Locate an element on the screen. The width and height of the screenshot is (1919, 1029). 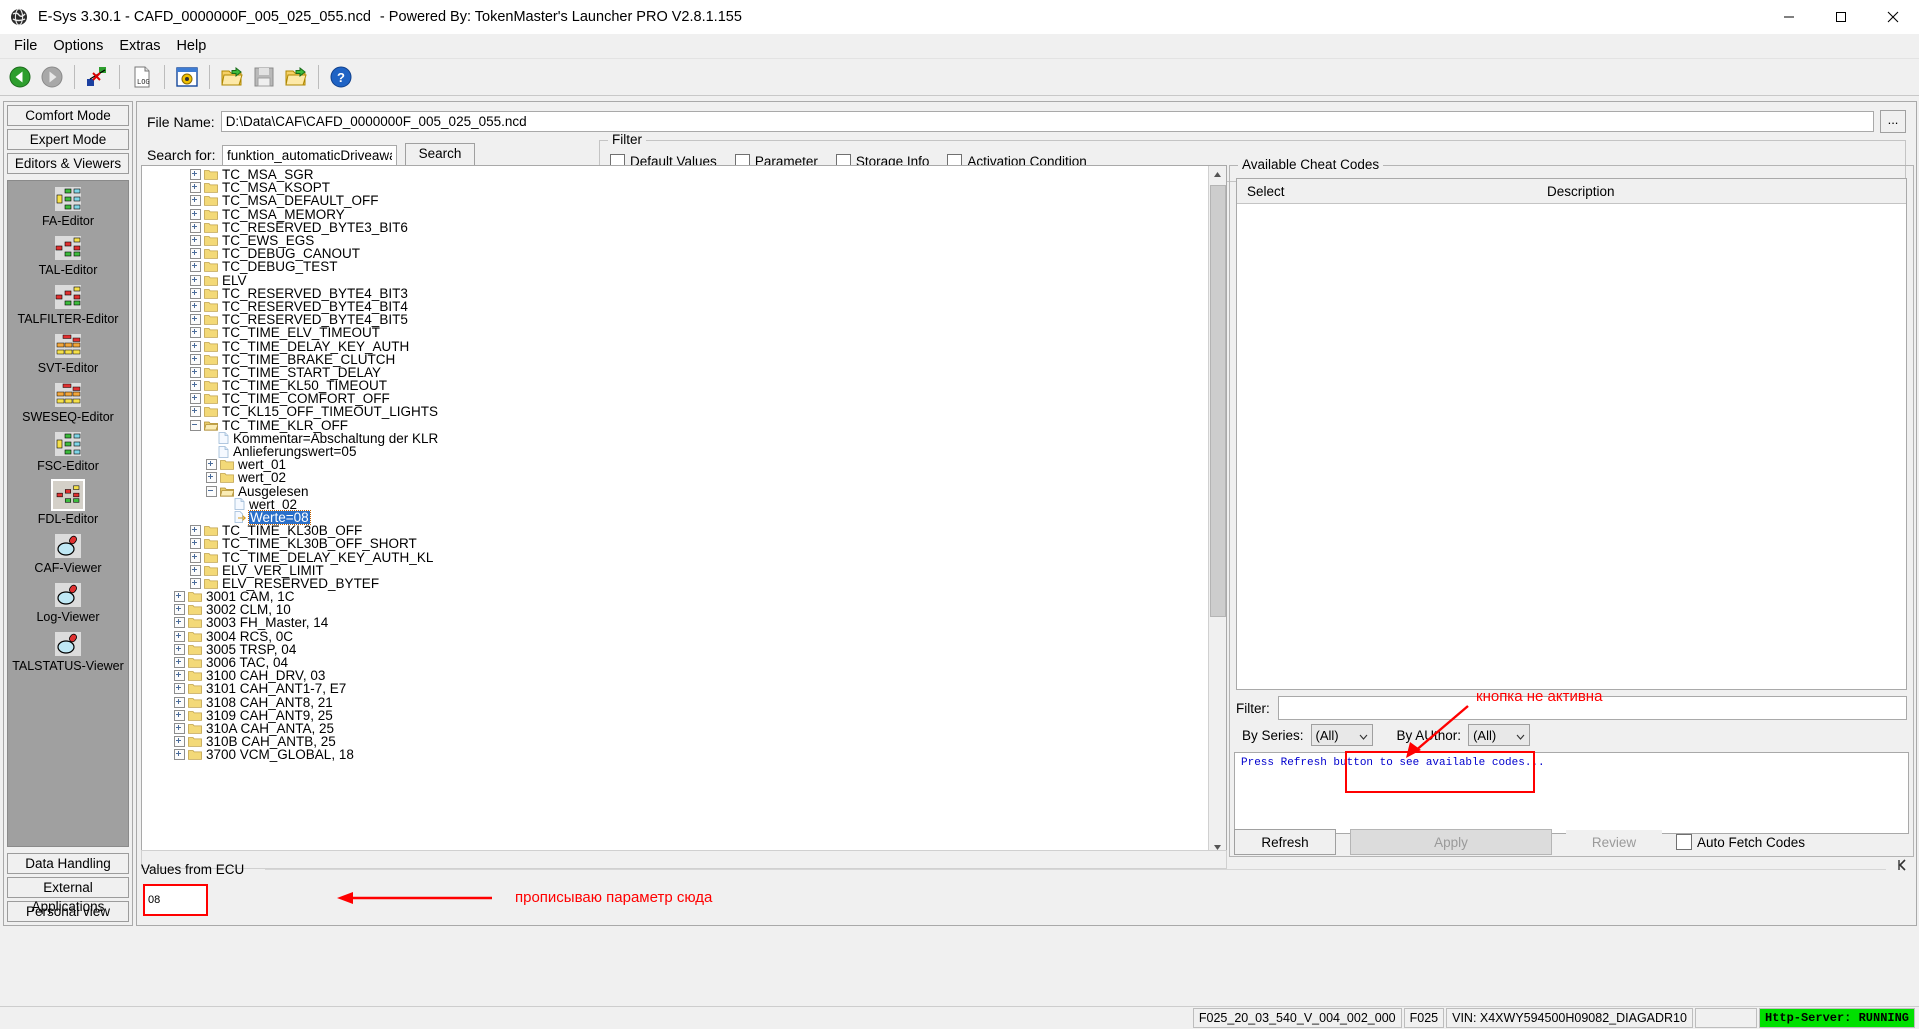
menu-help: Help is located at coordinates (191, 46).